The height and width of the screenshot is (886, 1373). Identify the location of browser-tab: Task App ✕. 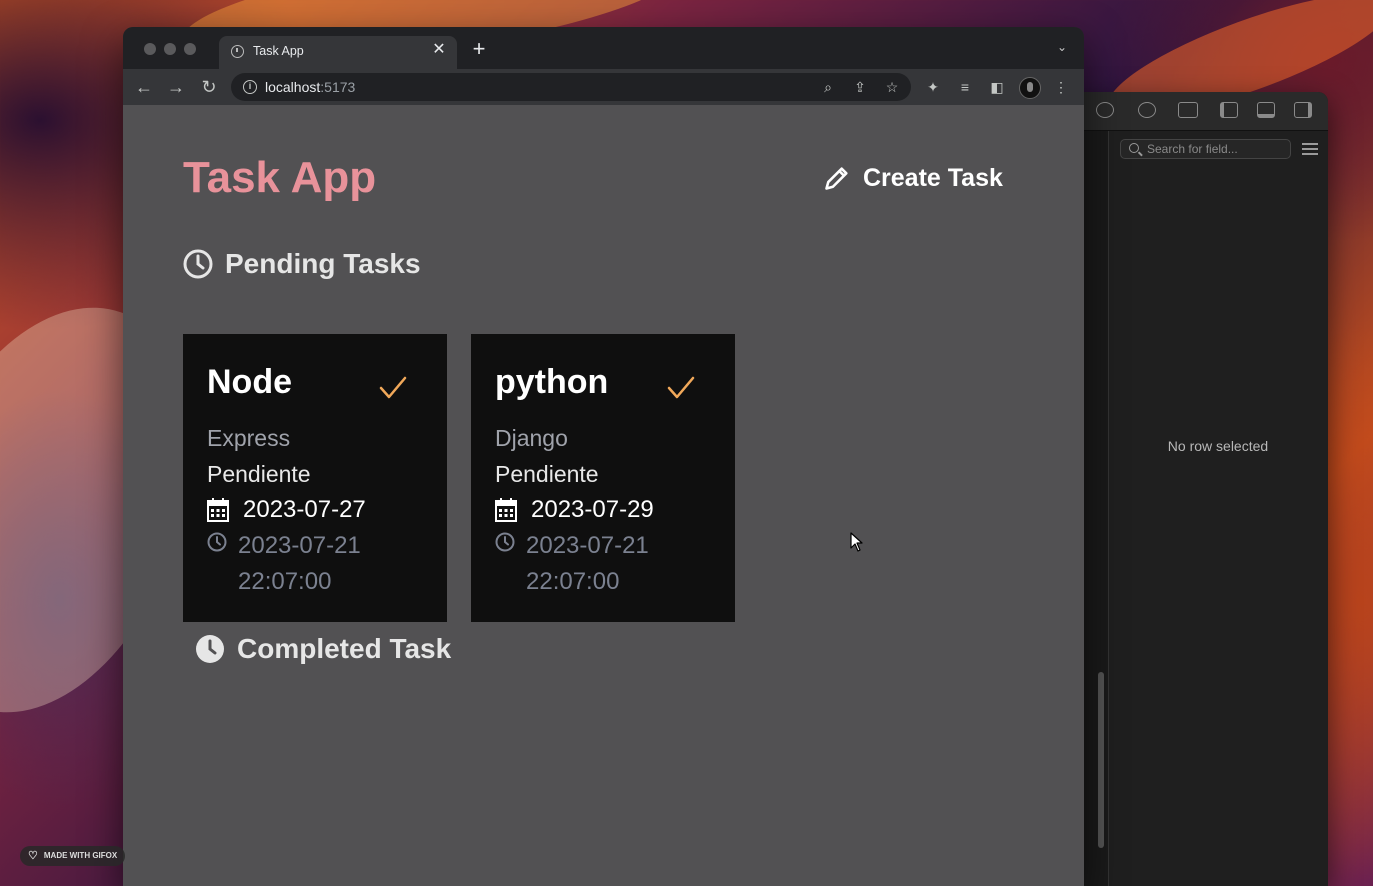
(338, 52).